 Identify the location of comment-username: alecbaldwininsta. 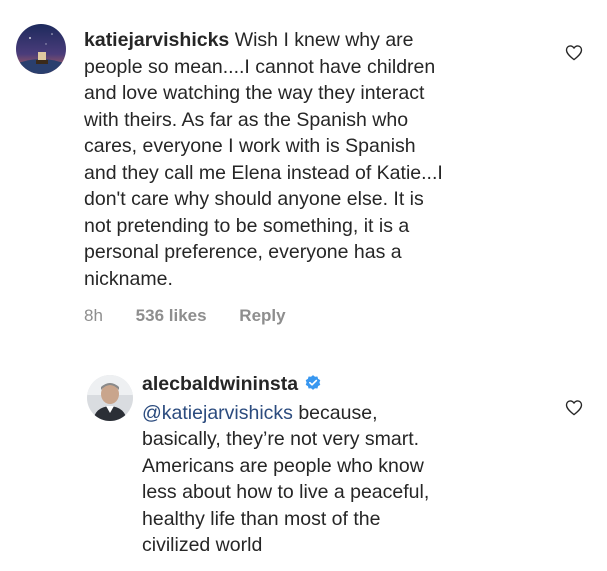
(220, 384).